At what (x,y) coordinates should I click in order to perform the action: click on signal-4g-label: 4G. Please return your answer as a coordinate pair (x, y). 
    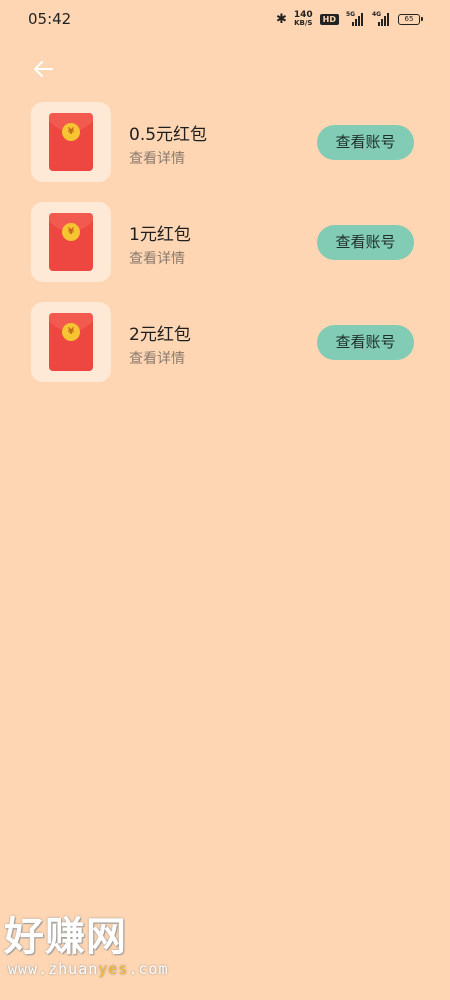
    Looking at the image, I should click on (377, 14).